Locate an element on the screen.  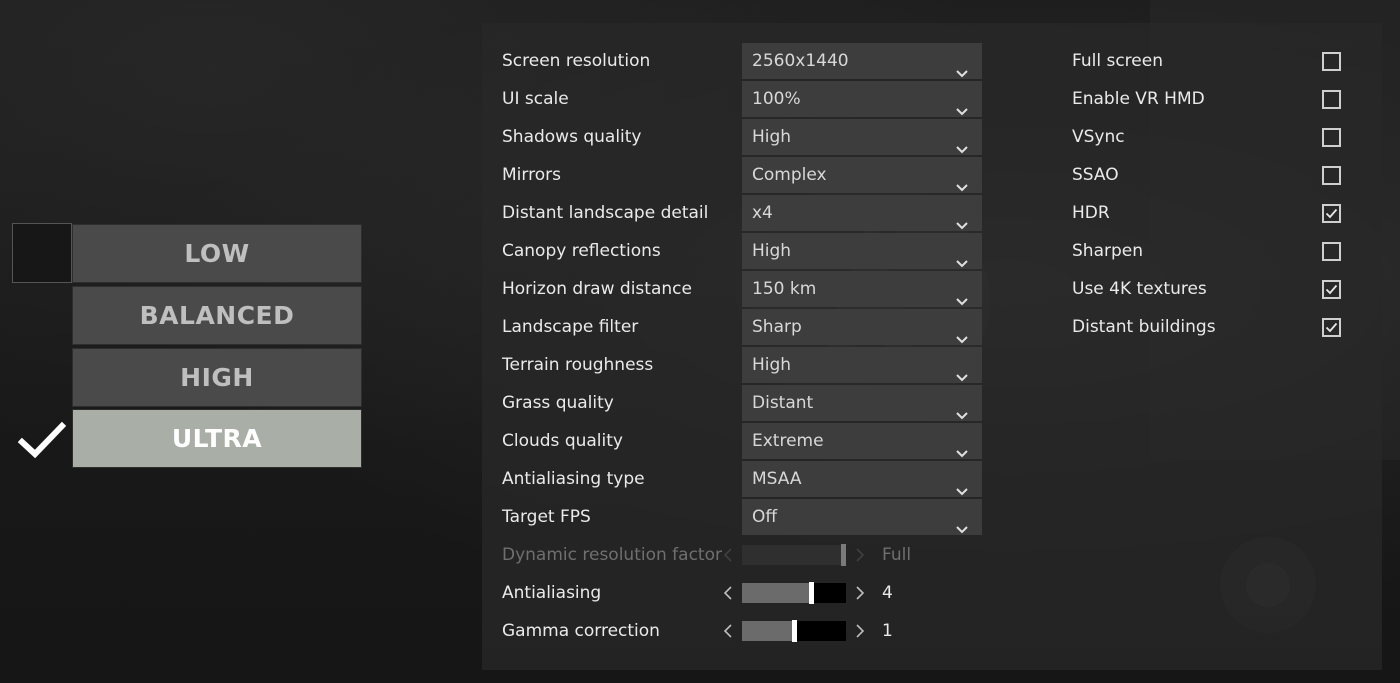
use-4k-textures-checkbox is located at coordinates (1331, 289).